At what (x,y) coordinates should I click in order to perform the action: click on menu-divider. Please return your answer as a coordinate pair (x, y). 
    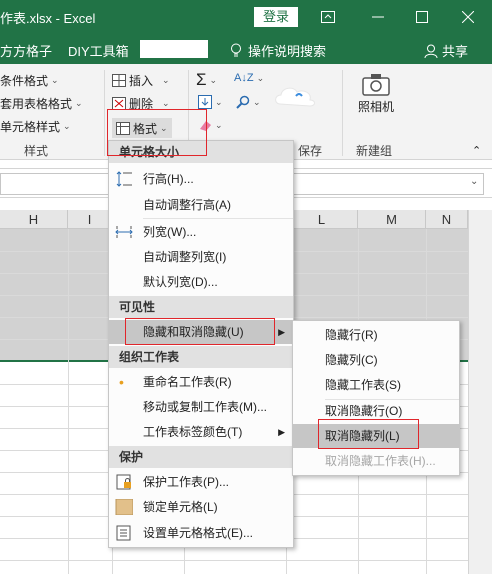
    Looking at the image, I should click on (218, 218).